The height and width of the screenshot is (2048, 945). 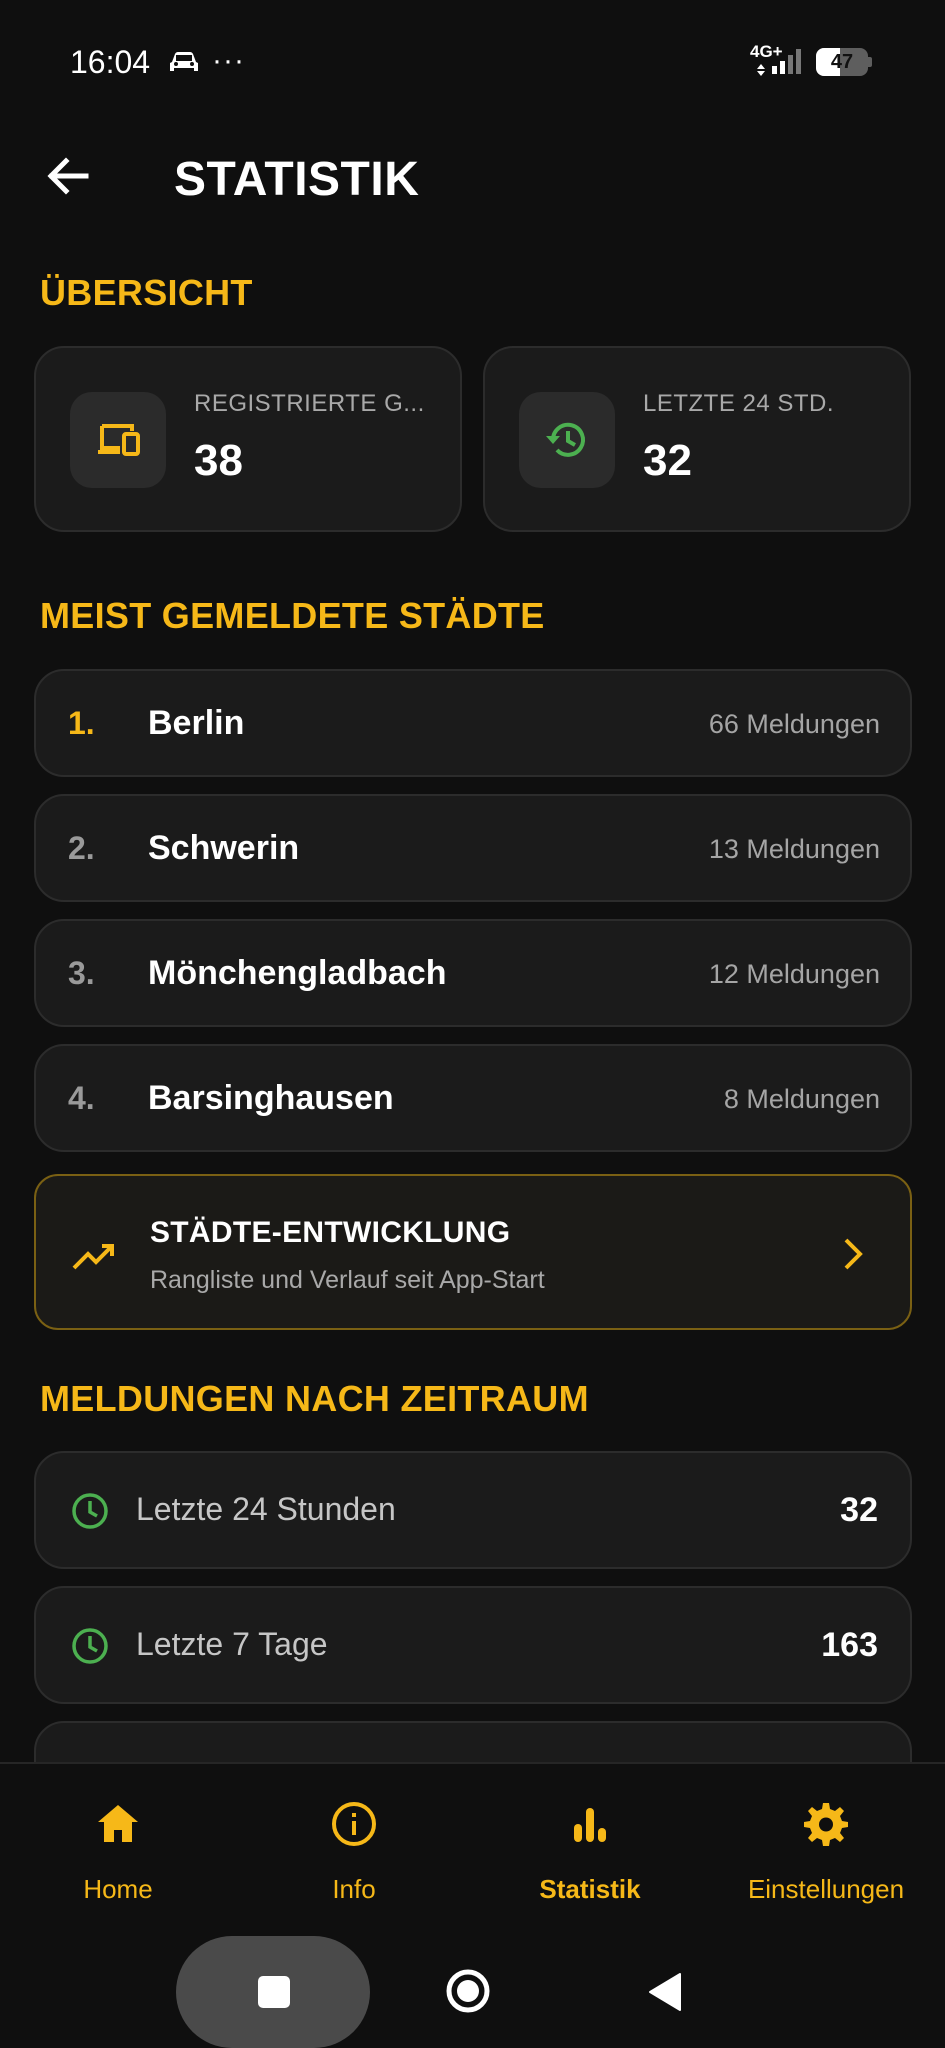 I want to click on period-row: Letzte 24 Stunden 32, so click(x=473, y=1510).